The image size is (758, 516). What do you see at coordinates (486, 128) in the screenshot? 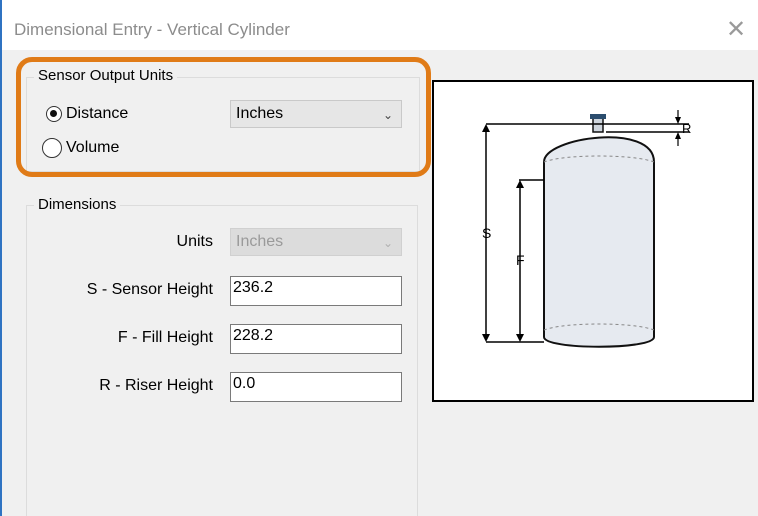
I see `s-arrow-top` at bounding box center [486, 128].